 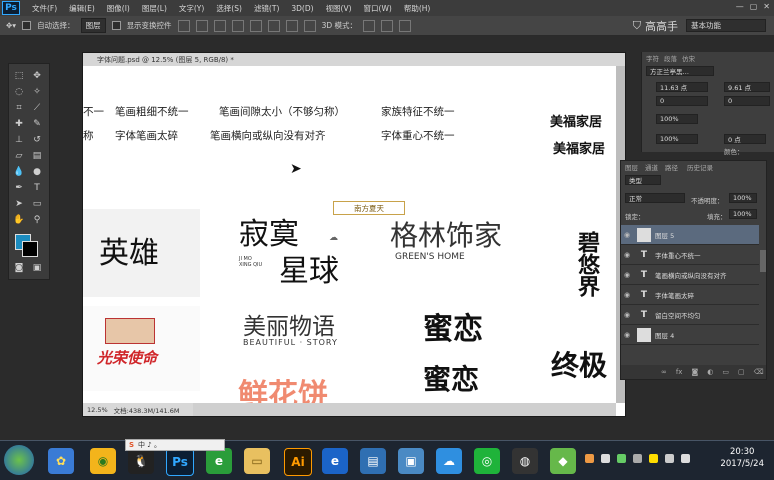 I want to click on healing-icon: ✚, so click(x=19, y=124).